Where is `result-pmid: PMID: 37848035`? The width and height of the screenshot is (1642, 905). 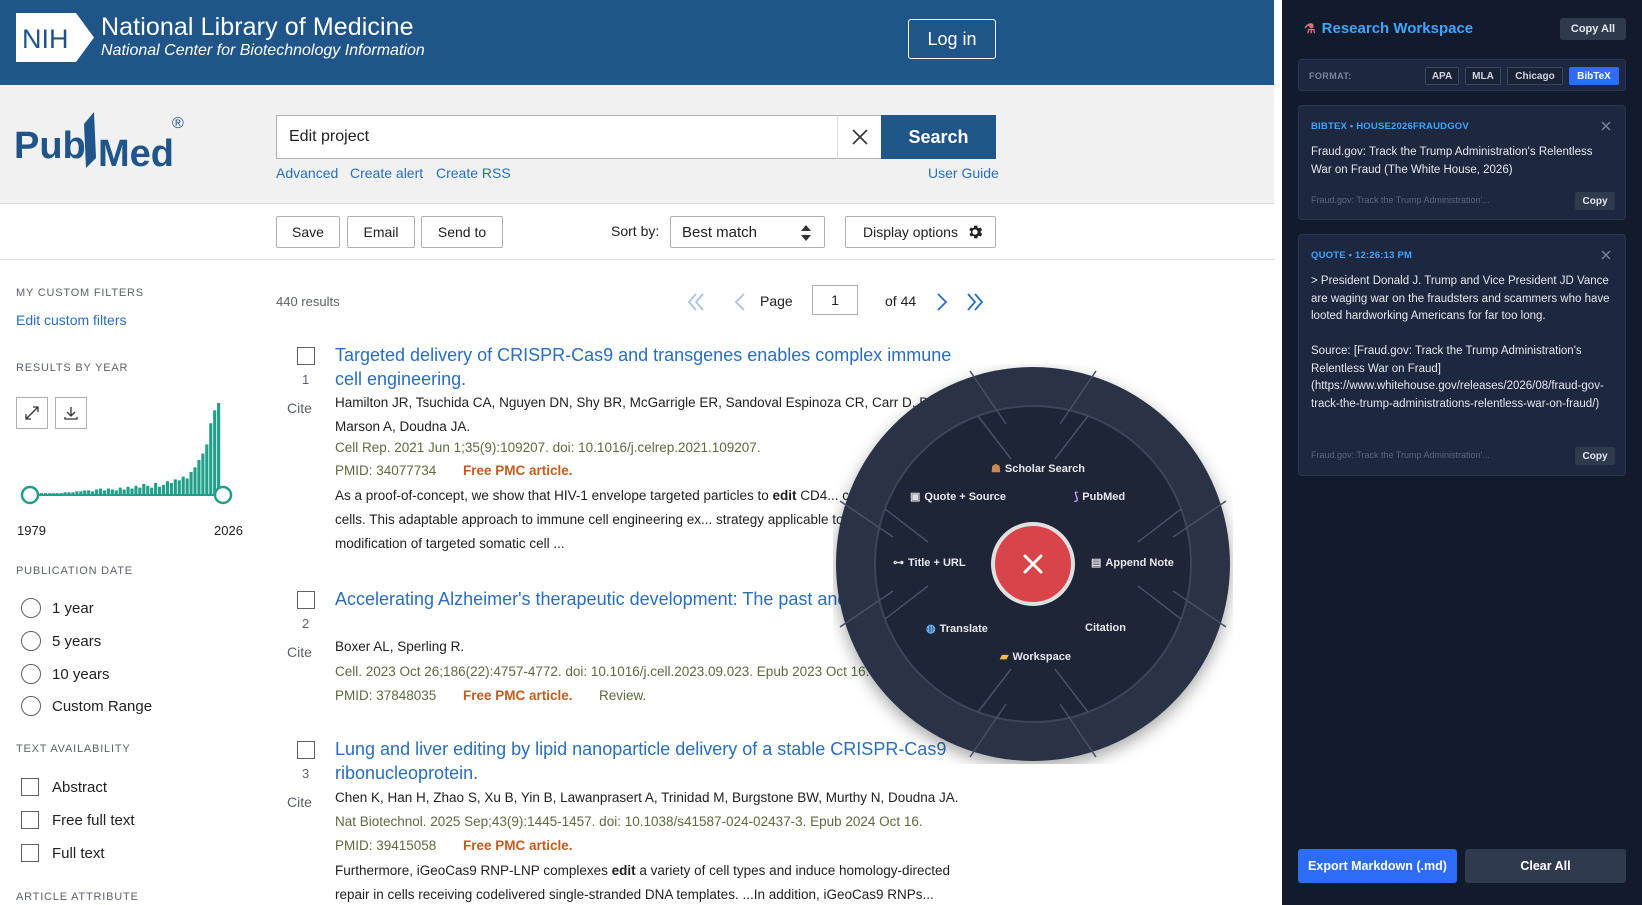 result-pmid: PMID: 37848035 is located at coordinates (386, 695).